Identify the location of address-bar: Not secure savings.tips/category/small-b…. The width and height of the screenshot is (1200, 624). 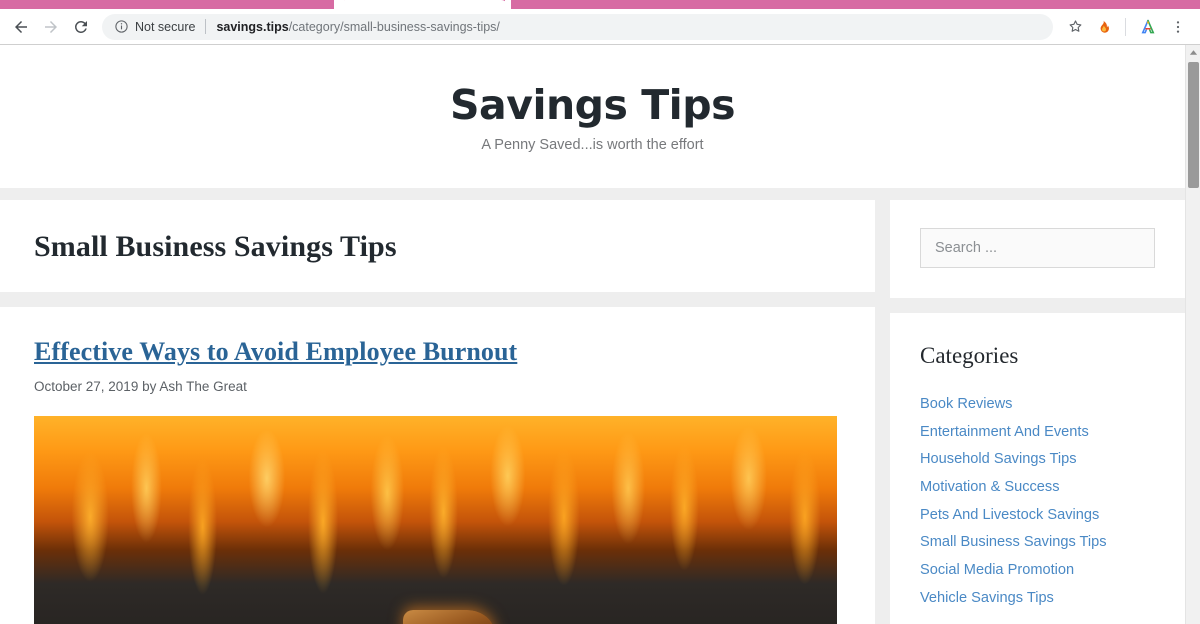
(577, 26).